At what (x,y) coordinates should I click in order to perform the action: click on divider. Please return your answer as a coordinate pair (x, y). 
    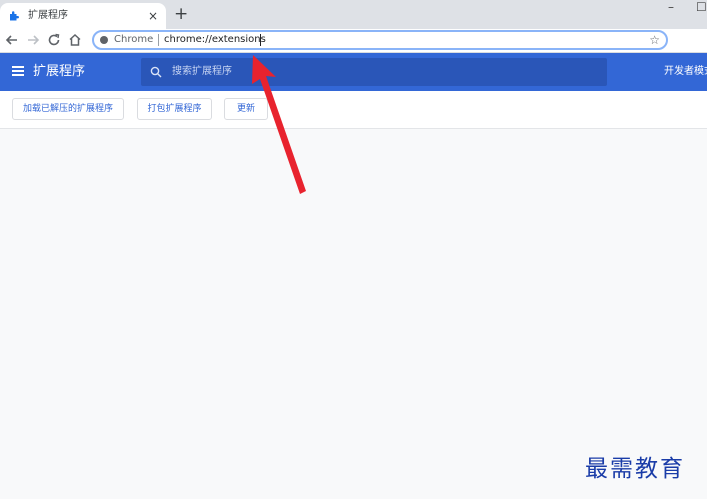
    Looking at the image, I should click on (158, 40).